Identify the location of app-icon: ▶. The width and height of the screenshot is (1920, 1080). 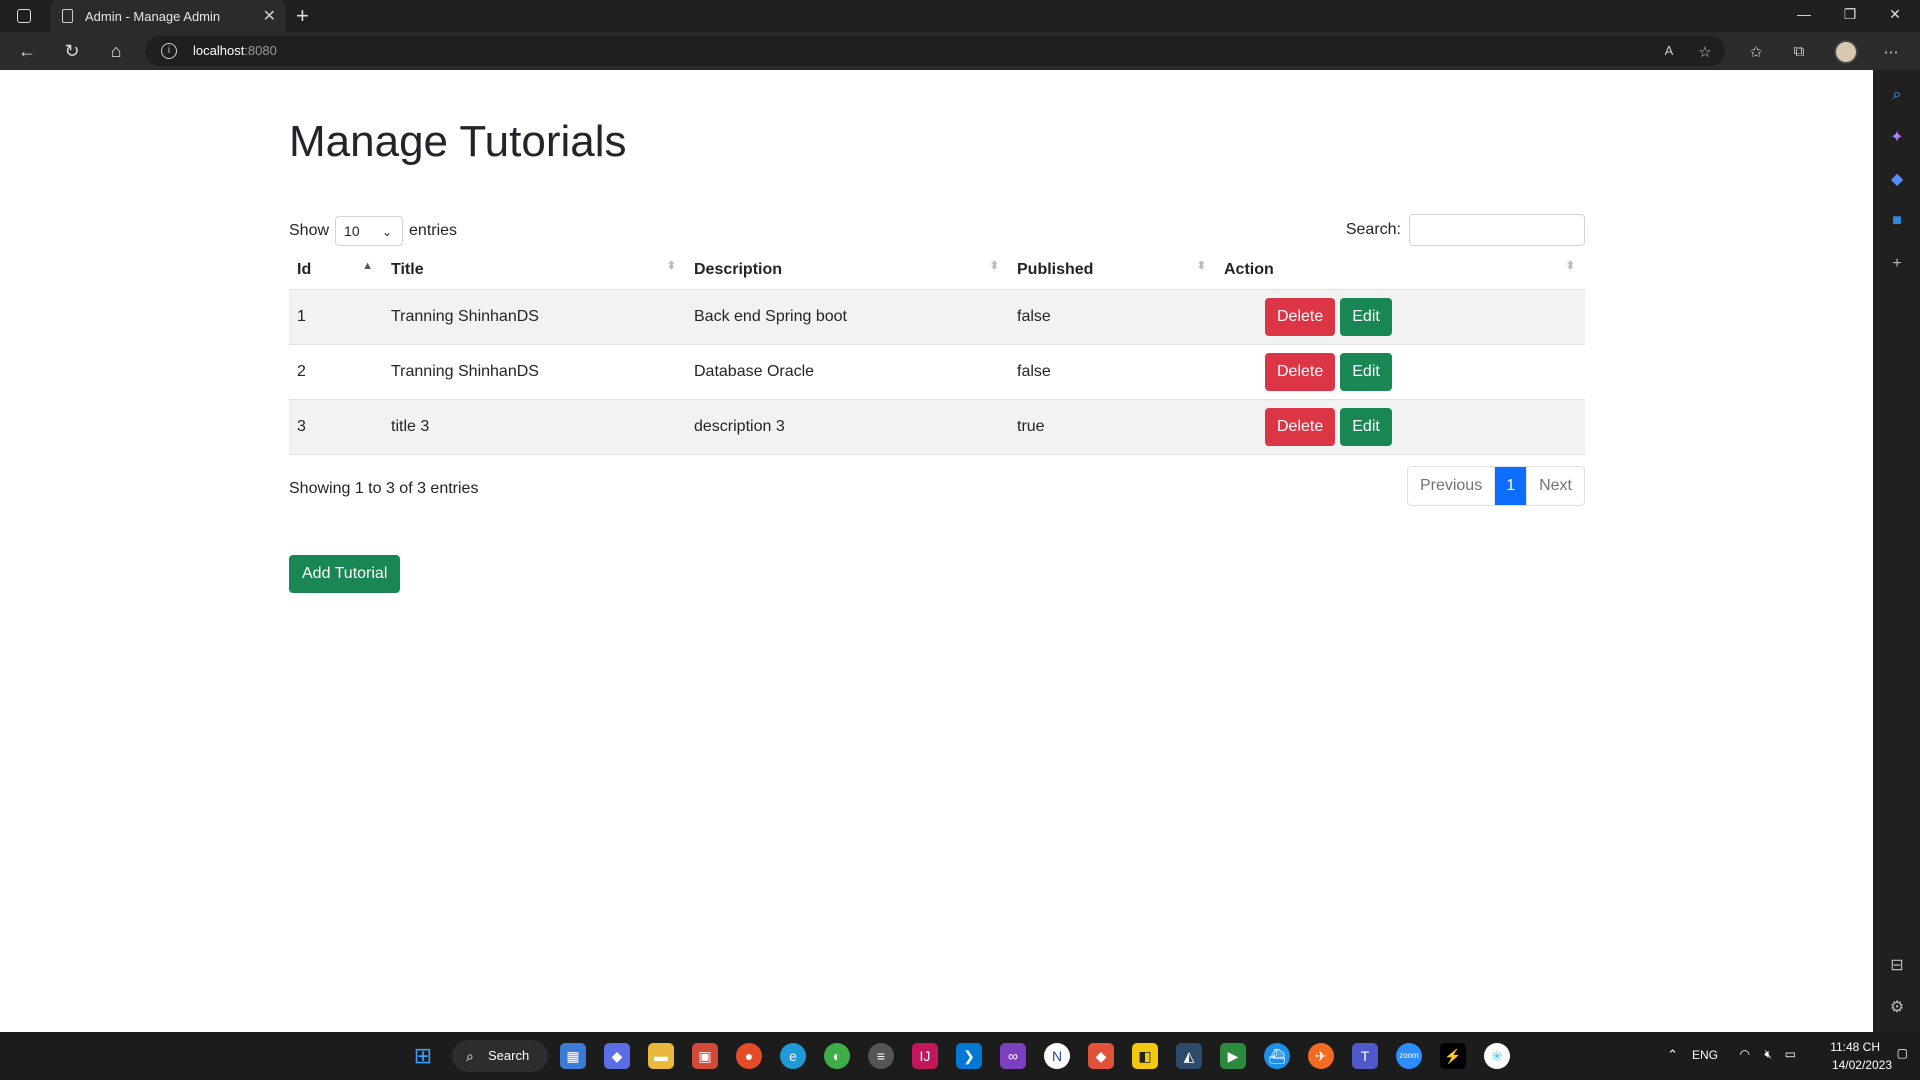
(1233, 1056).